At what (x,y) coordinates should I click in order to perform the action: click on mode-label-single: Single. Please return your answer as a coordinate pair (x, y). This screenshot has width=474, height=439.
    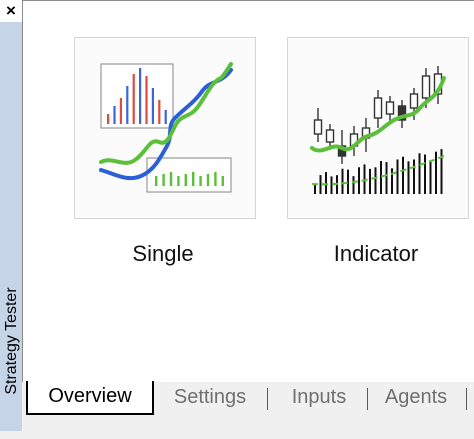
    Looking at the image, I should click on (163, 253).